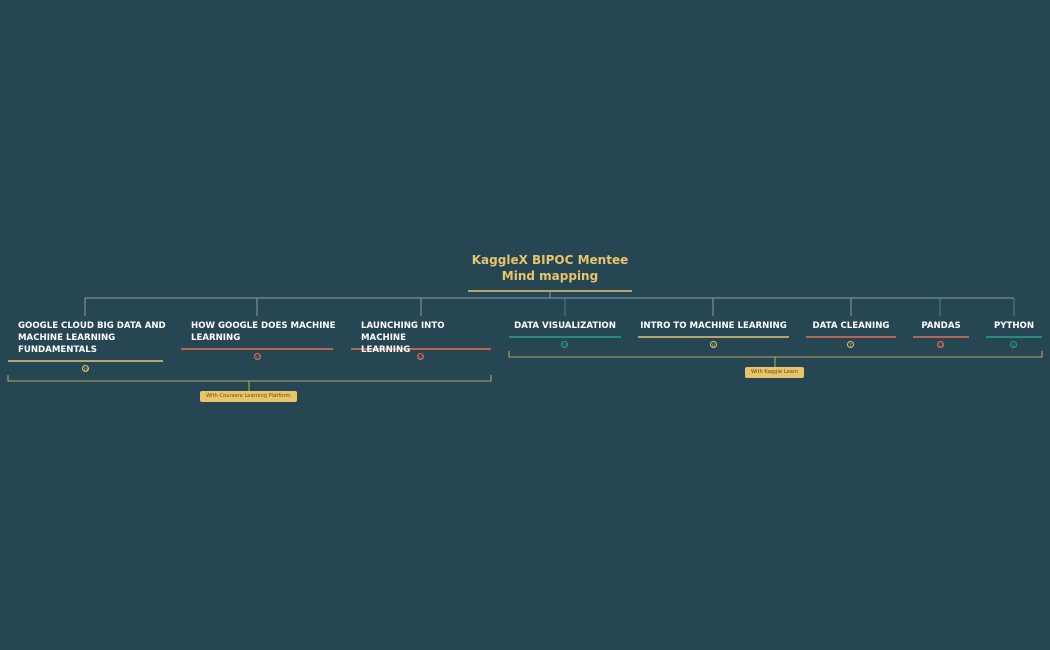  What do you see at coordinates (940, 344) in the screenshot?
I see `topic-count-badge: 13` at bounding box center [940, 344].